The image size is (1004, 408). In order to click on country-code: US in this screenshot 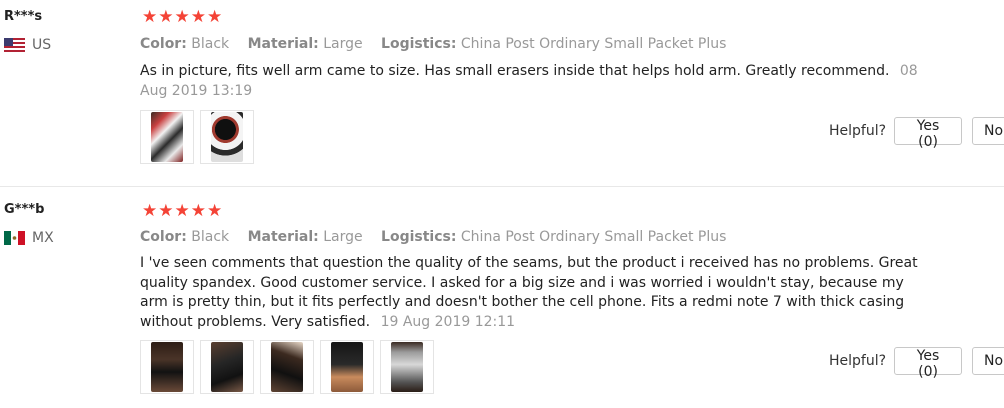, I will do `click(42, 45)`.